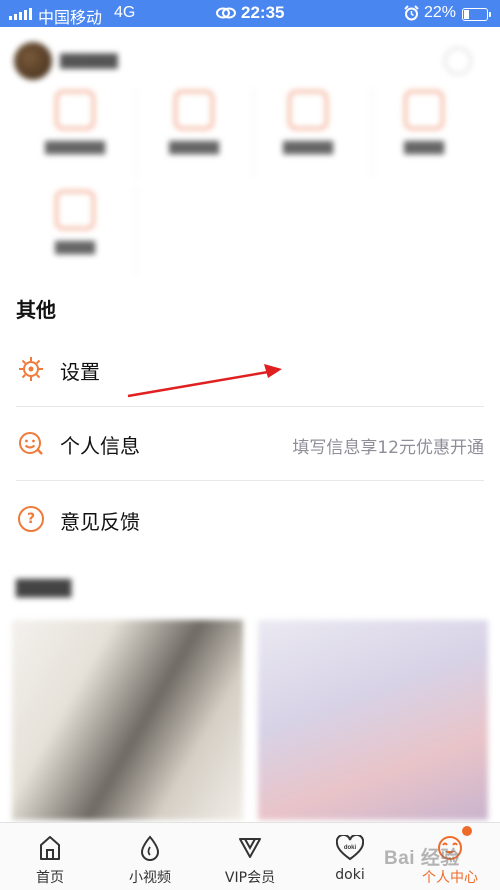  I want to click on feedback-row: ? 意见反馈, so click(250, 519).